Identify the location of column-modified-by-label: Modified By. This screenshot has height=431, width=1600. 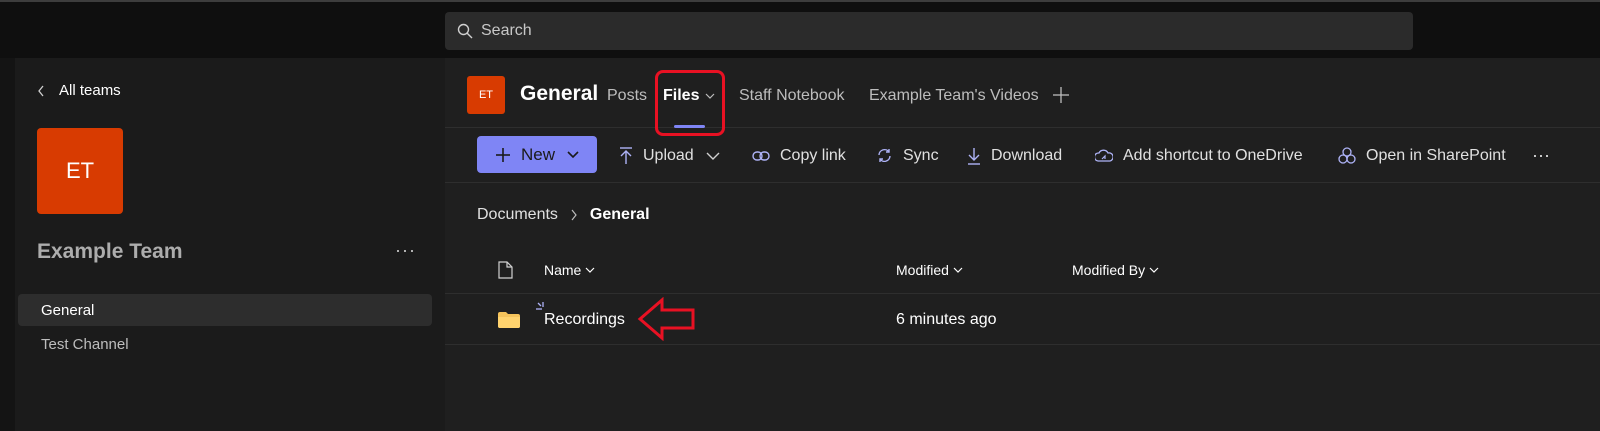
(1109, 270).